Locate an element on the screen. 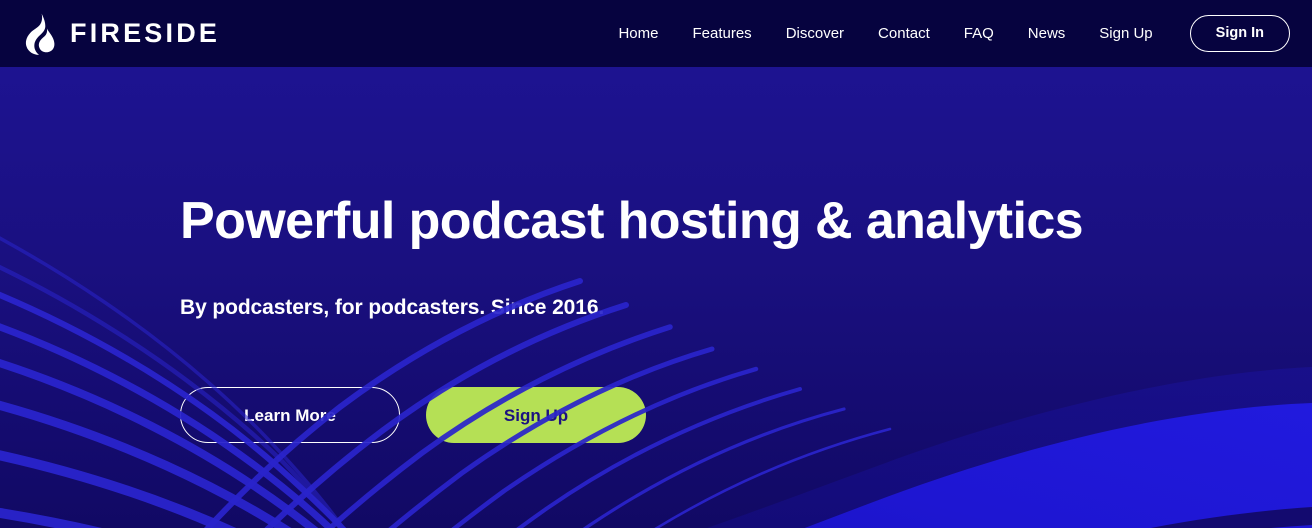  hero-cta-group: Learn More Sign Up is located at coordinates (413, 415).